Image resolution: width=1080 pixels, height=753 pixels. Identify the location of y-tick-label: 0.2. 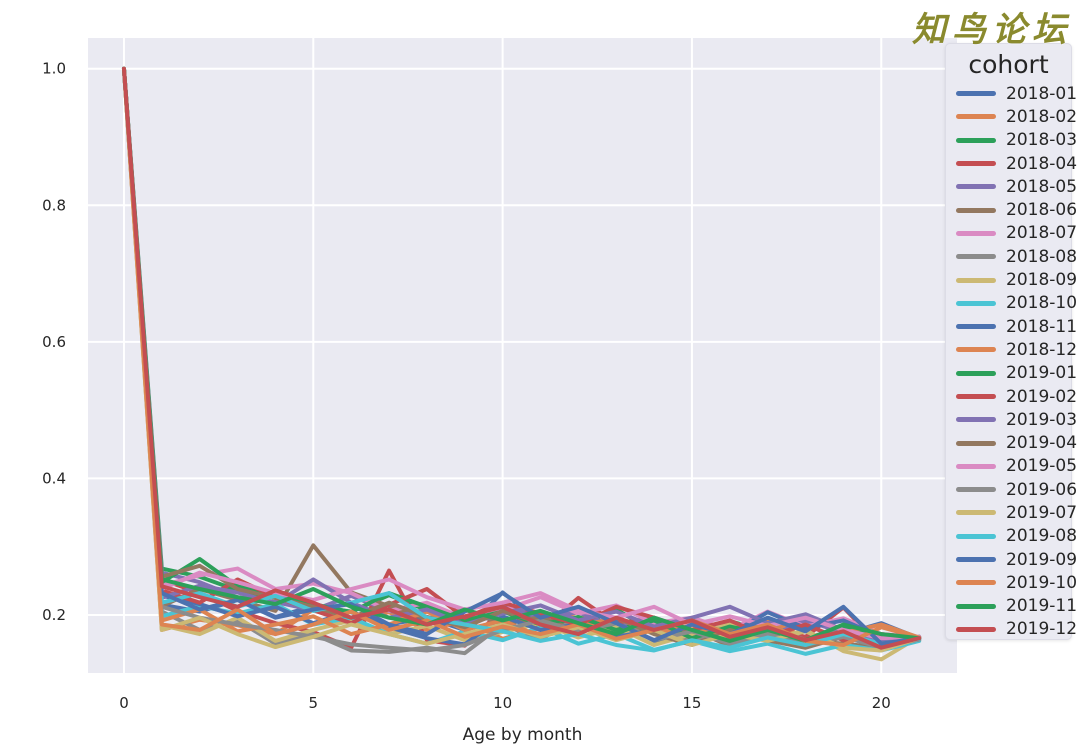
(54, 615).